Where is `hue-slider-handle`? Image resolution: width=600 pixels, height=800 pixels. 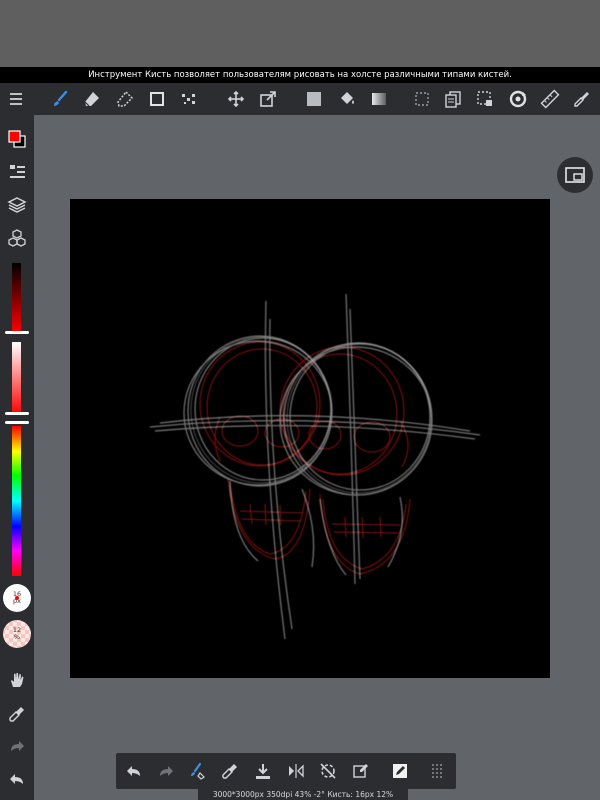
hue-slider-handle is located at coordinates (17, 422).